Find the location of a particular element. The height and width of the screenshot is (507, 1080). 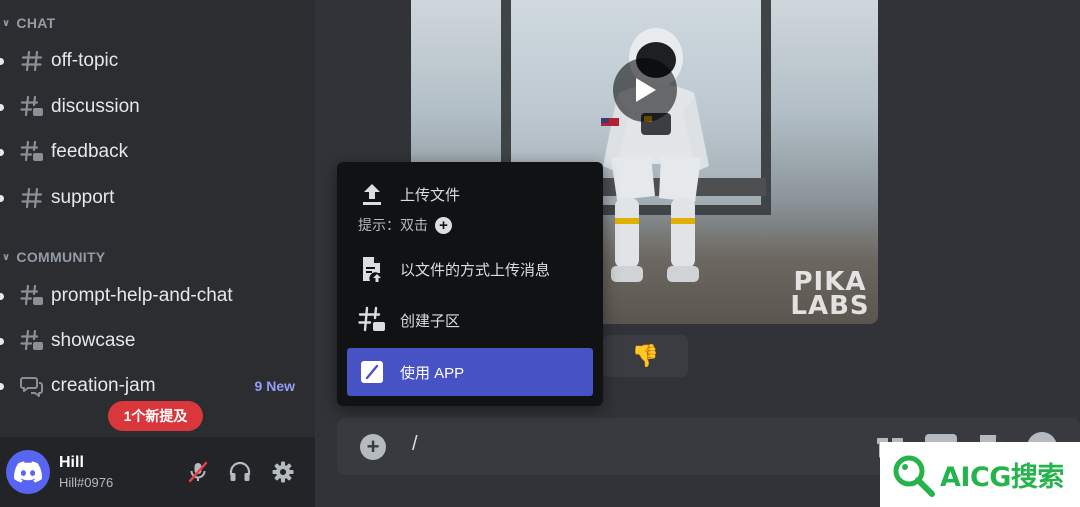

channel-name: creation-jam is located at coordinates (103, 385).